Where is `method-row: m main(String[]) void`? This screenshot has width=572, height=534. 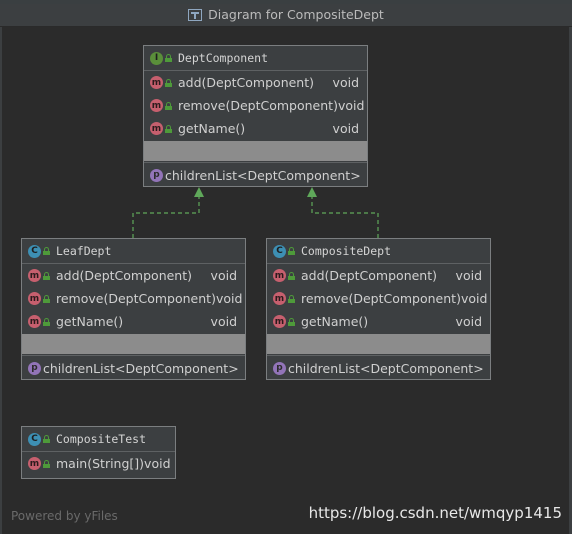 method-row: m main(String[]) void is located at coordinates (98, 463).